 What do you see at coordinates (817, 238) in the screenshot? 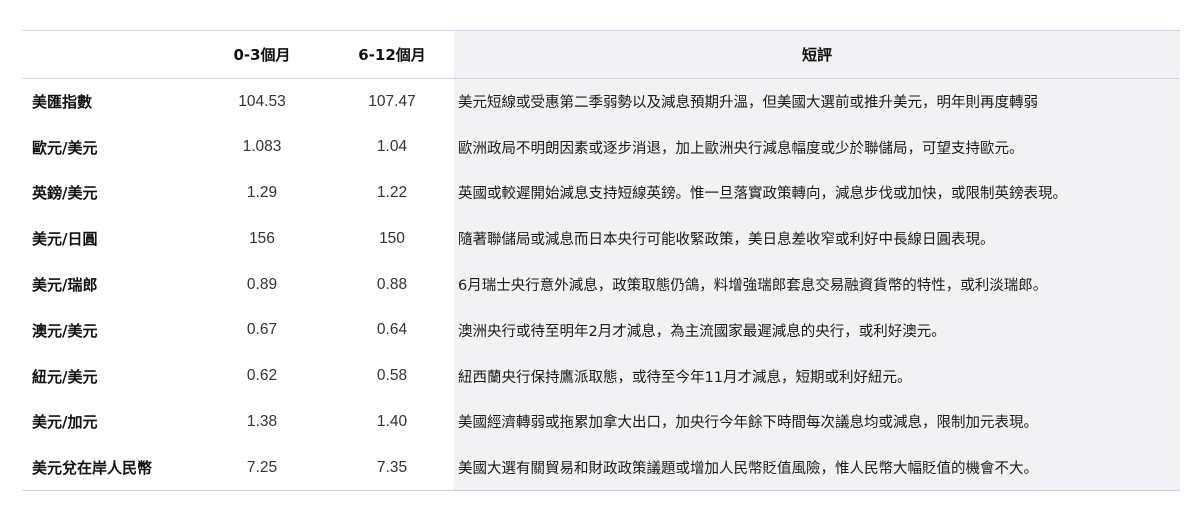
I see `comment-cell: 隨著聯儲局或減息而日本央行可能收緊政策，美日息差收窄或利好中長線日圓表現。` at bounding box center [817, 238].